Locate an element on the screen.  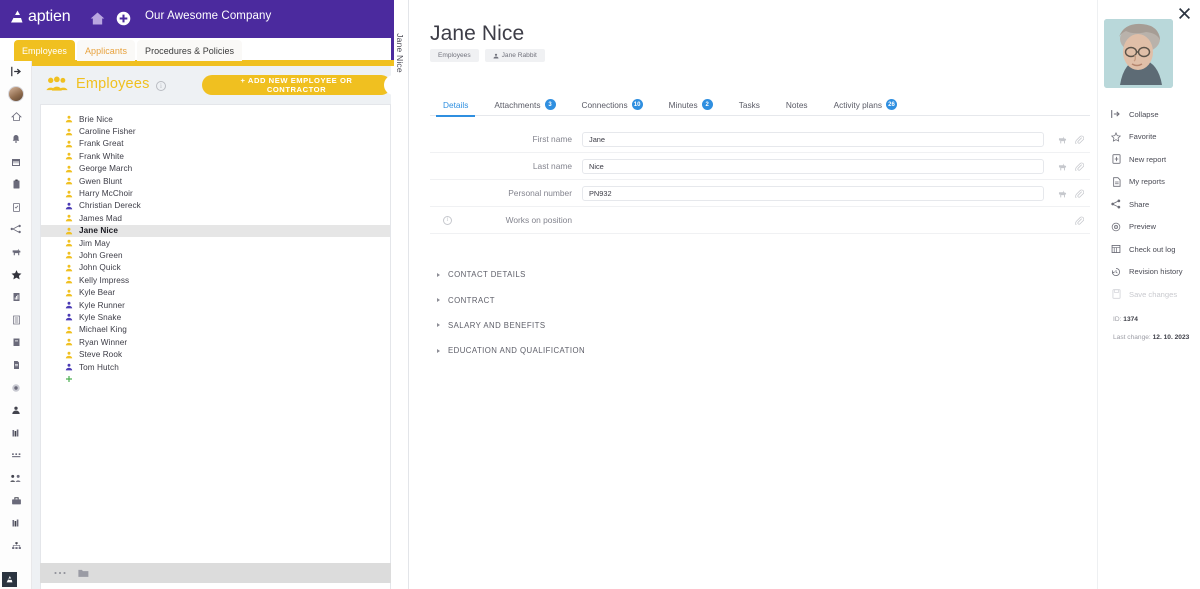
star-icon is located at coordinates (16, 274).